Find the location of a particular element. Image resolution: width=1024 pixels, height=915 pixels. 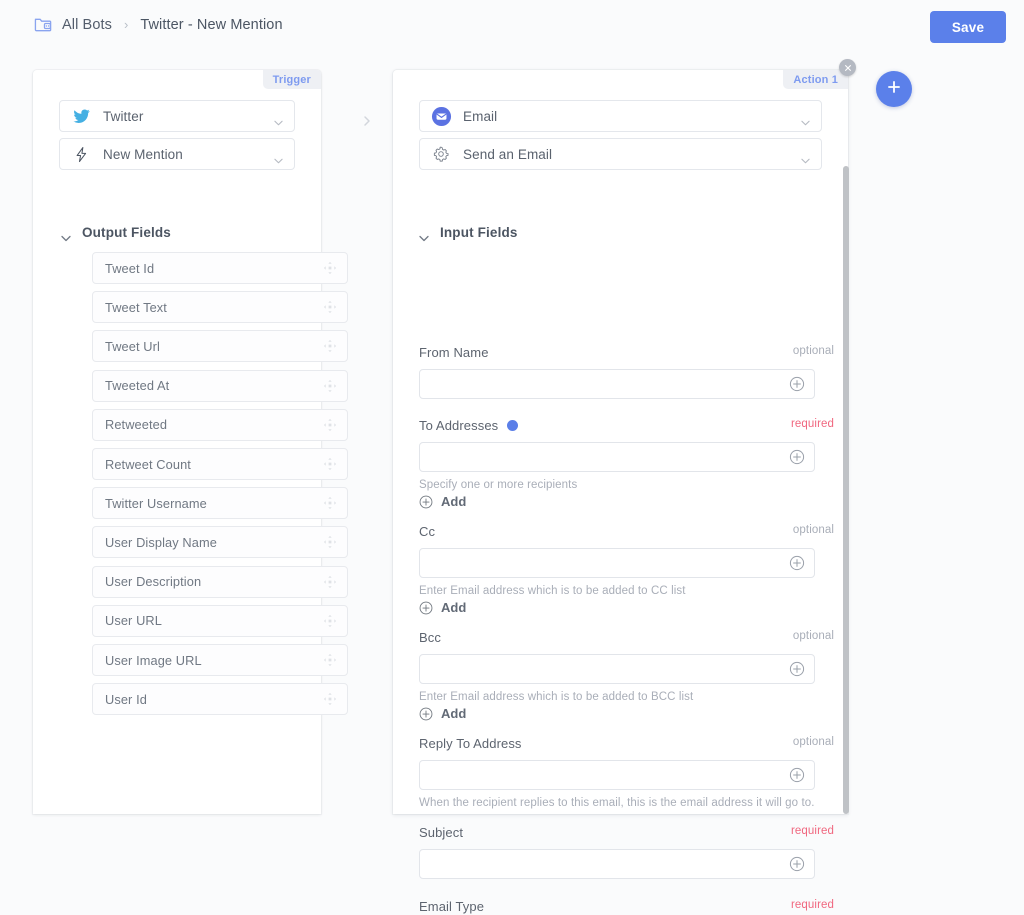

input-field: From Name optional is located at coordinates (626, 371).